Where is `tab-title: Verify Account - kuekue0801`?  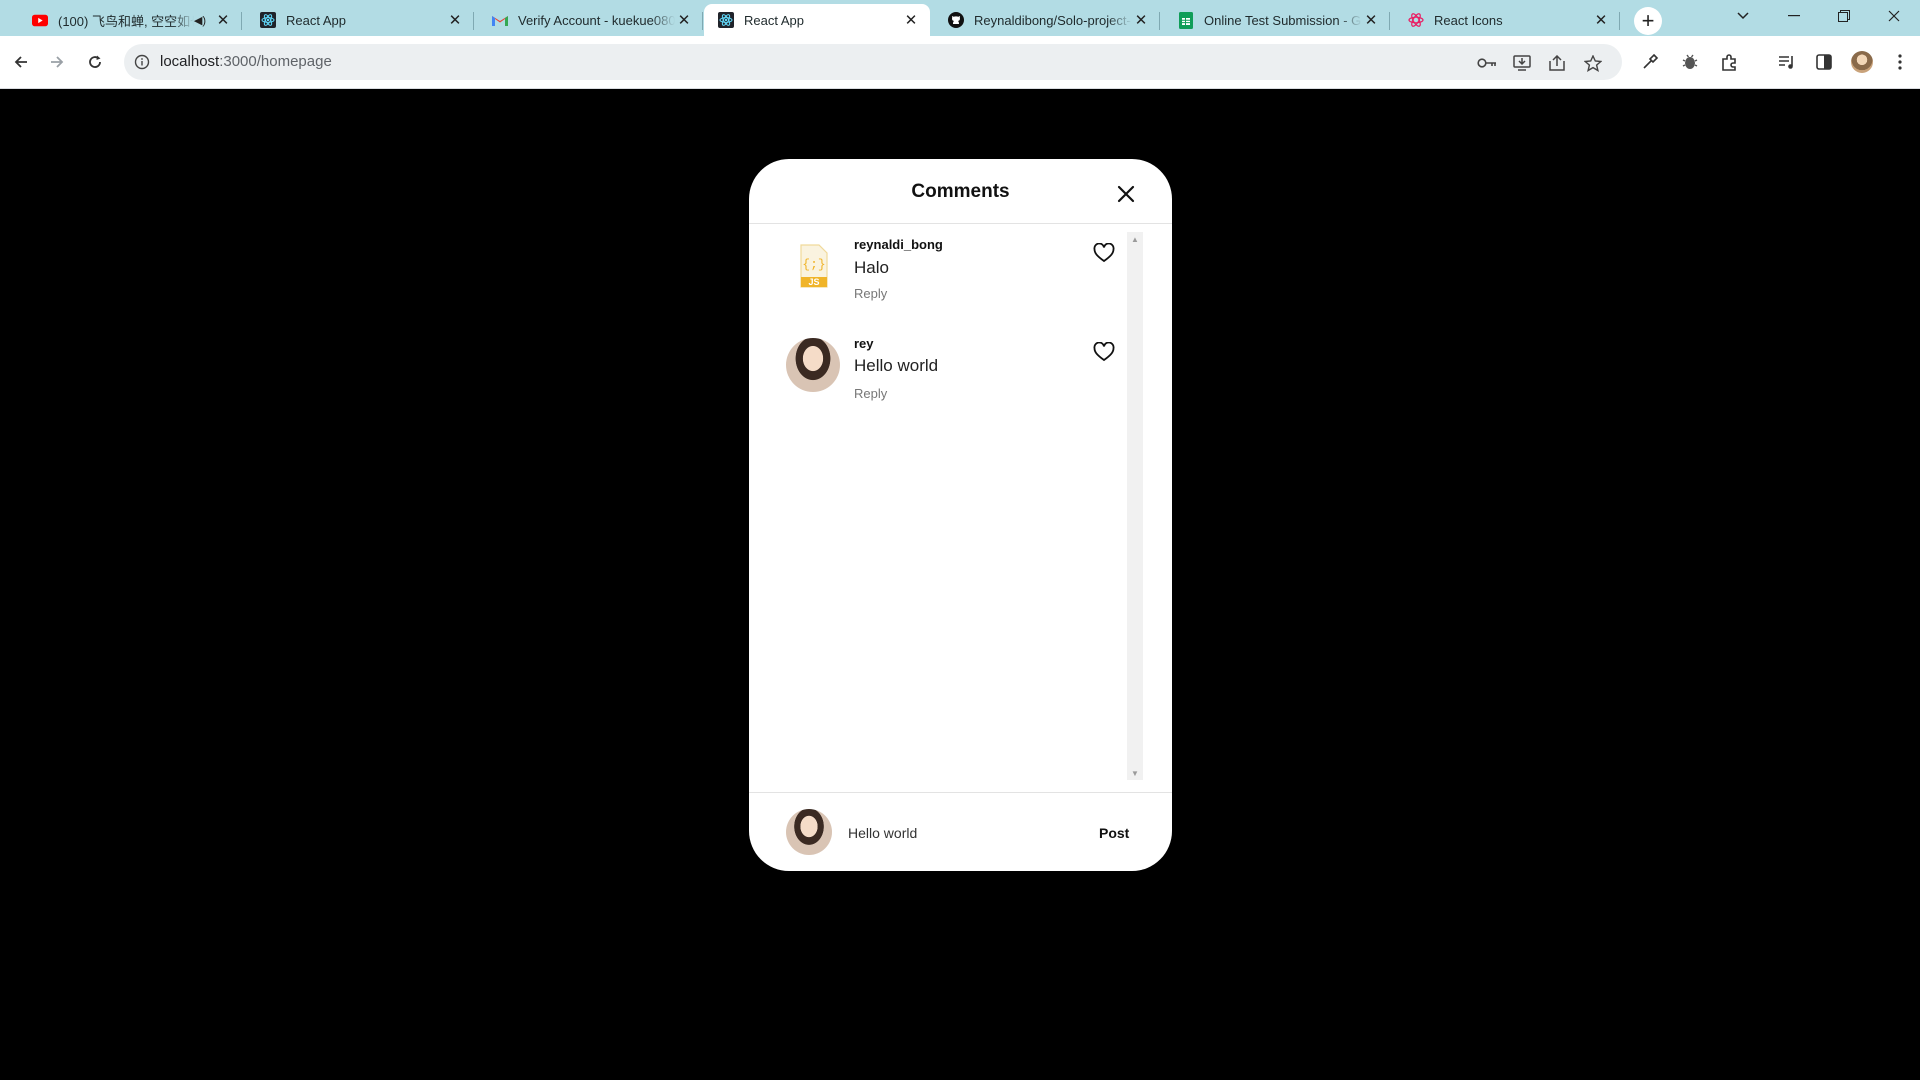 tab-title: Verify Account - kuekue0801 is located at coordinates (596, 20).